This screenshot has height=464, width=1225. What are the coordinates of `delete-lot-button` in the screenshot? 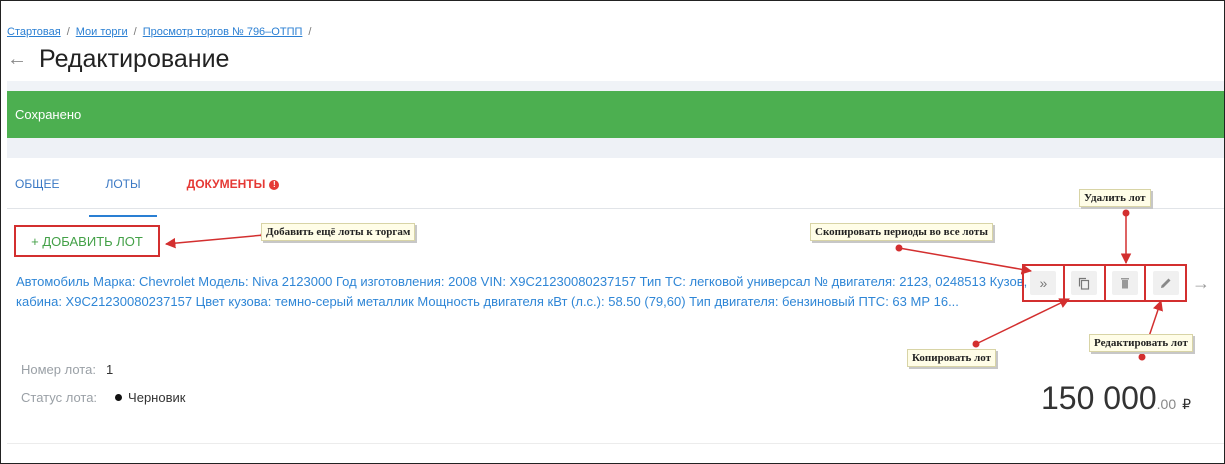 It's located at (1126, 283).